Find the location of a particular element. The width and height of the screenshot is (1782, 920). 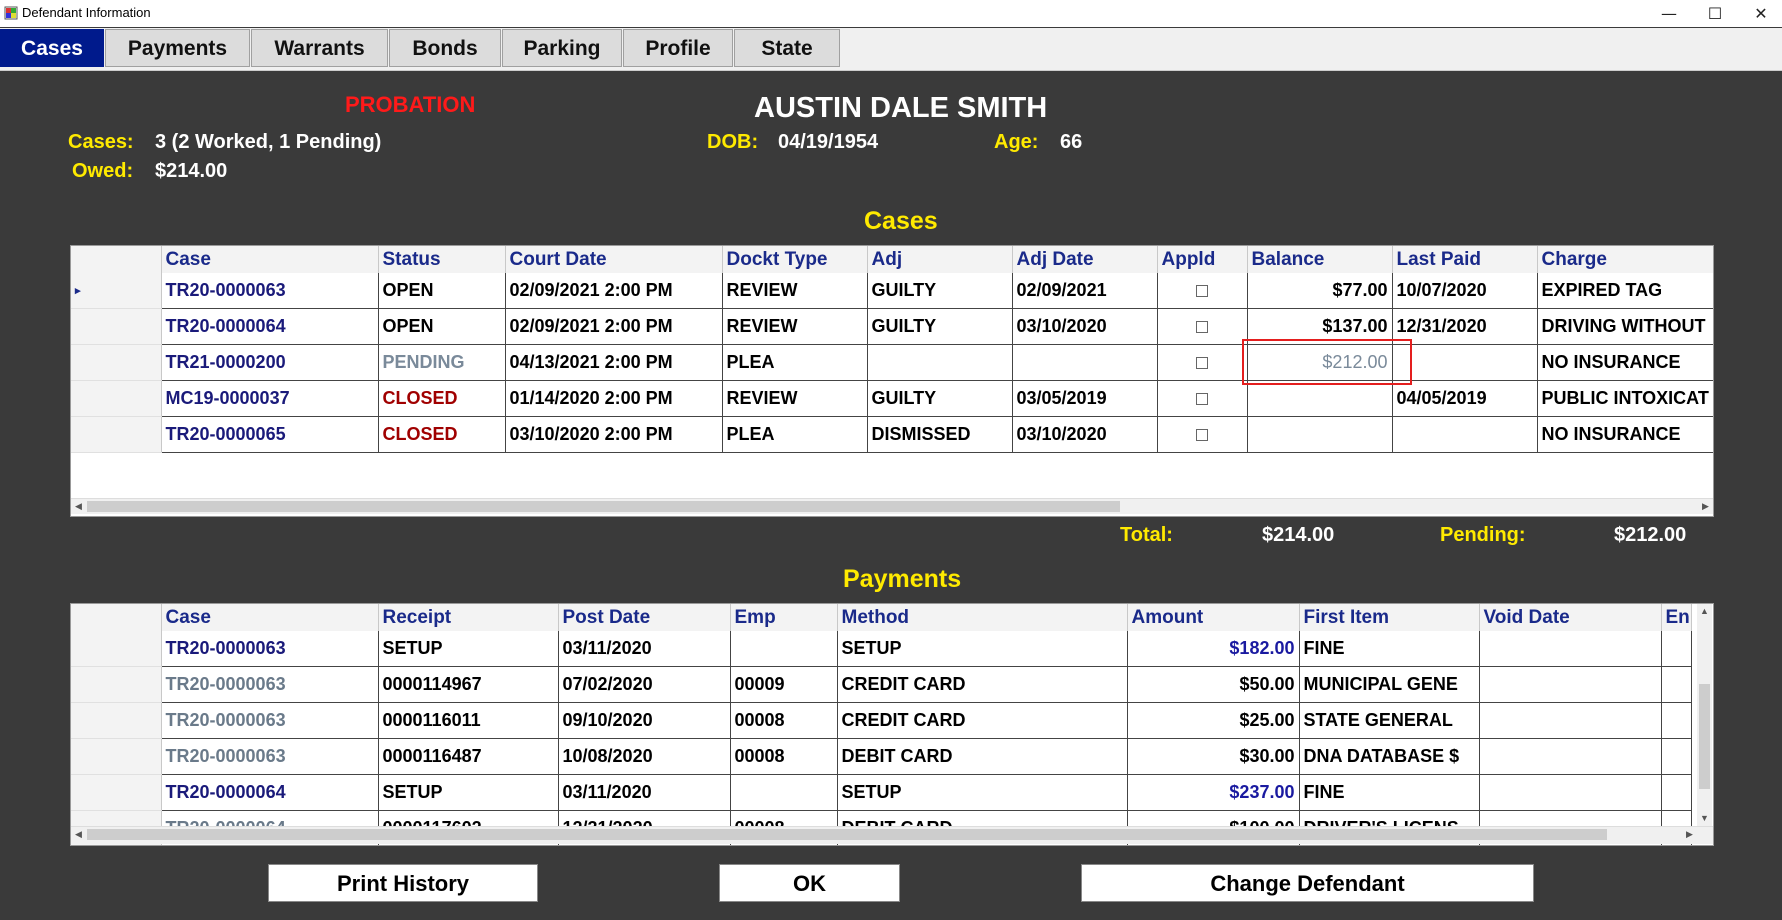

col-header-receipt: Receipt is located at coordinates (468, 617).